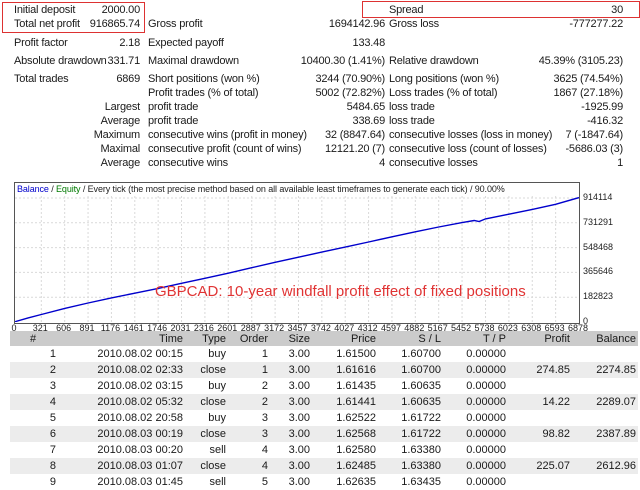  I want to click on stat-value-a: 916865.74, so click(114, 24).